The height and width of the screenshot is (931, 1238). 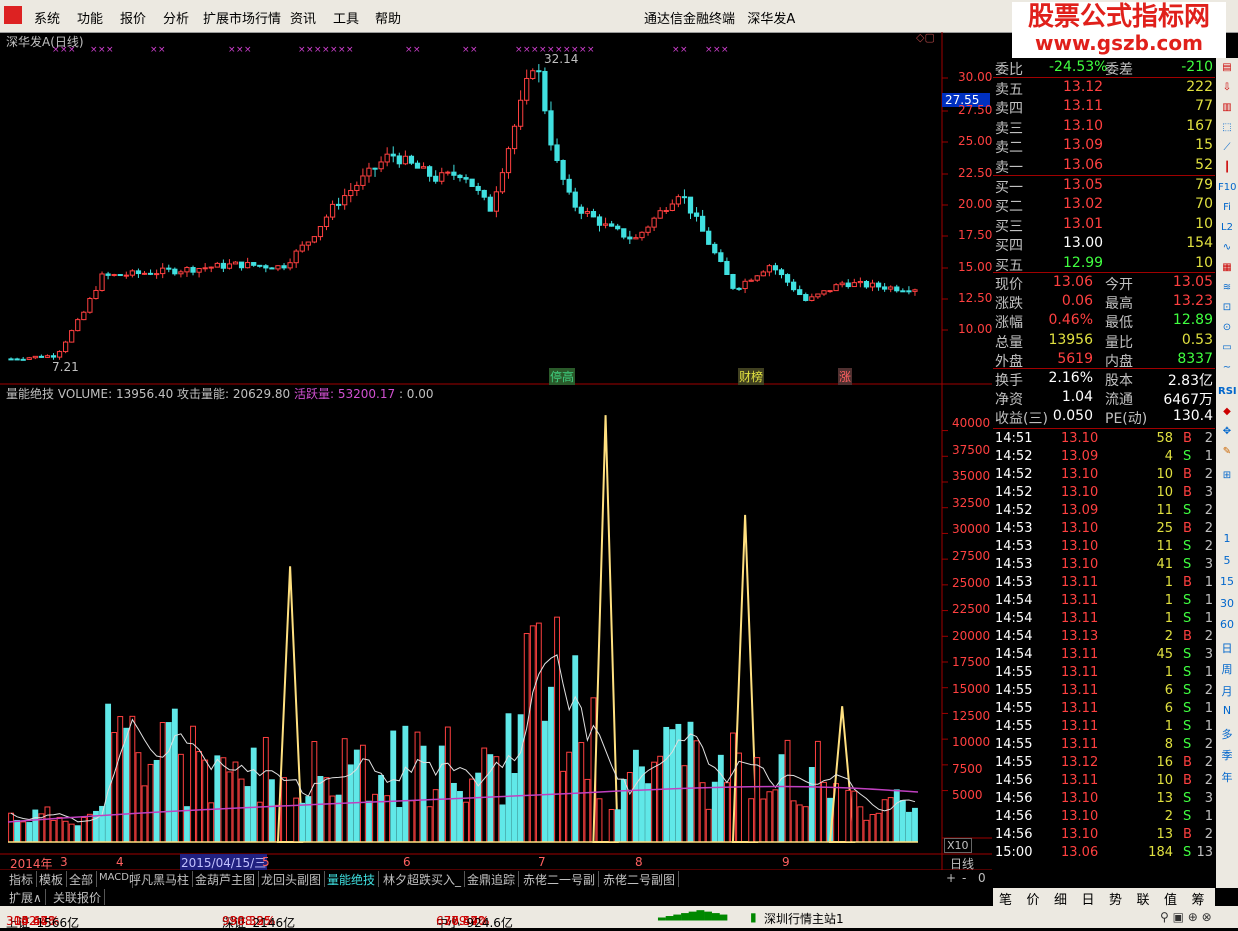 What do you see at coordinates (1104, 88) in the screenshot?
I see `orderbook-row: 卖五 13.12 222` at bounding box center [1104, 88].